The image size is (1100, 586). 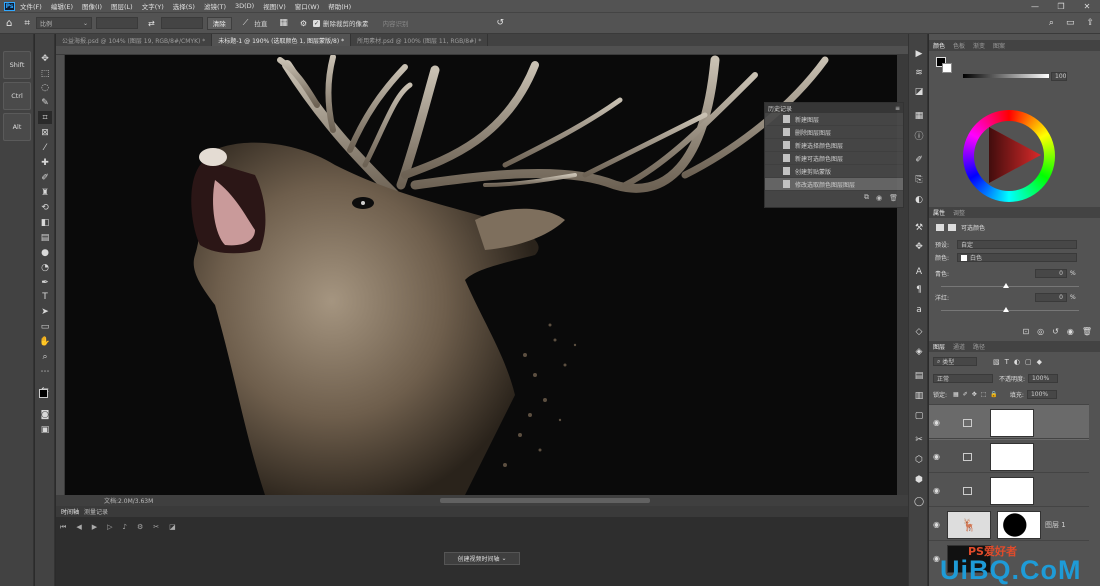 What do you see at coordinates (959, 45) in the screenshot?
I see `tab-swatches: 色板` at bounding box center [959, 45].